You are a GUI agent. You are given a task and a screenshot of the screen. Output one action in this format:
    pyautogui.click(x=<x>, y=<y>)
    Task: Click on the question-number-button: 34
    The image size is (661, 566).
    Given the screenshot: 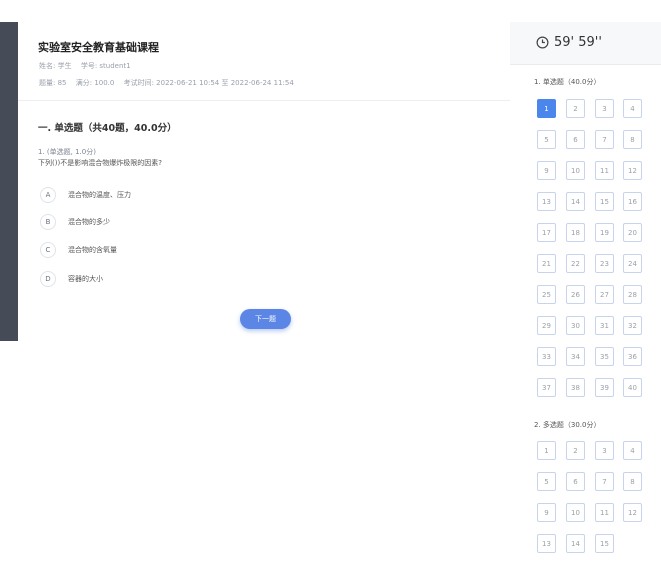 What is the action you would take?
    pyautogui.click(x=575, y=356)
    